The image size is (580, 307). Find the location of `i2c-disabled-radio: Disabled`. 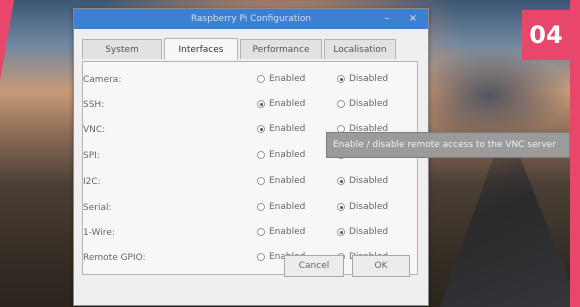

i2c-disabled-radio: Disabled is located at coordinates (362, 181).